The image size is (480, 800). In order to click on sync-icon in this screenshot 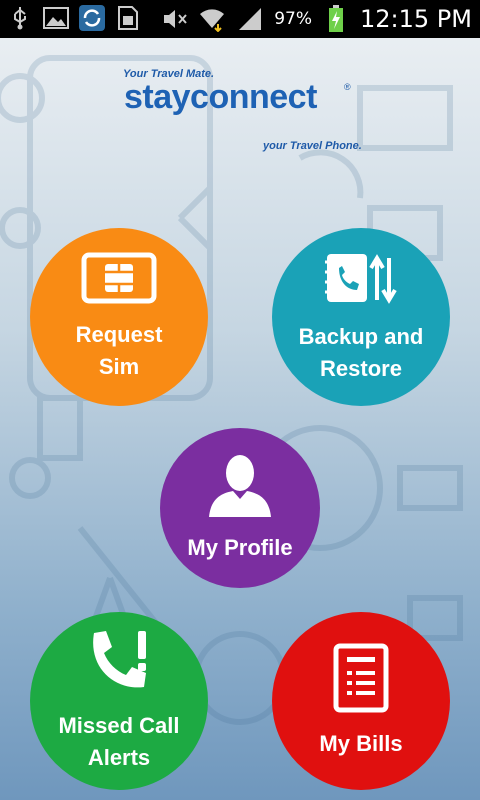, I will do `click(92, 18)`.